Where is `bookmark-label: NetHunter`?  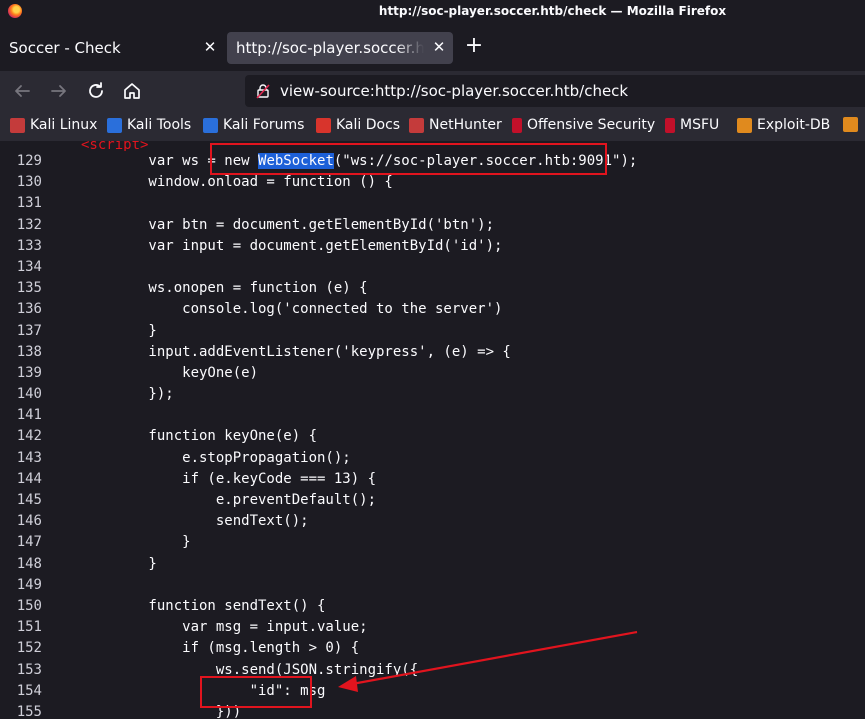 bookmark-label: NetHunter is located at coordinates (465, 125).